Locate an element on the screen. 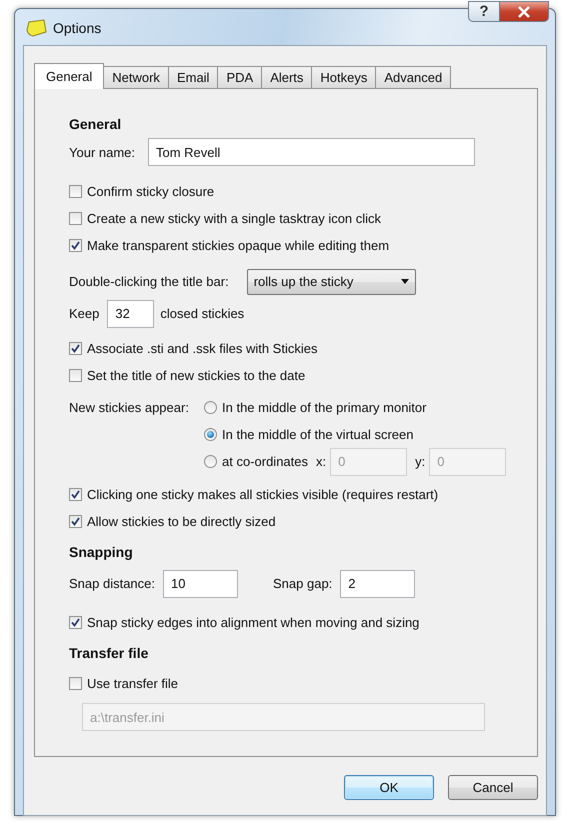 The width and height of the screenshot is (564, 821). radio-label: In the middle of the virtual screen is located at coordinates (318, 434).